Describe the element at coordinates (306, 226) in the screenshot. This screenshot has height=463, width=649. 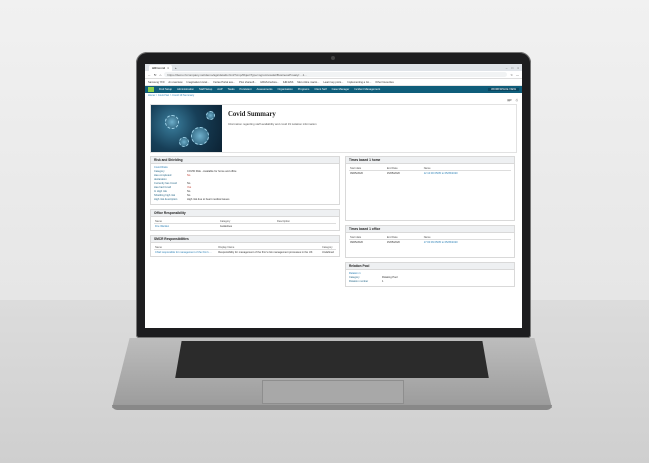
I see `table-cell` at that location.